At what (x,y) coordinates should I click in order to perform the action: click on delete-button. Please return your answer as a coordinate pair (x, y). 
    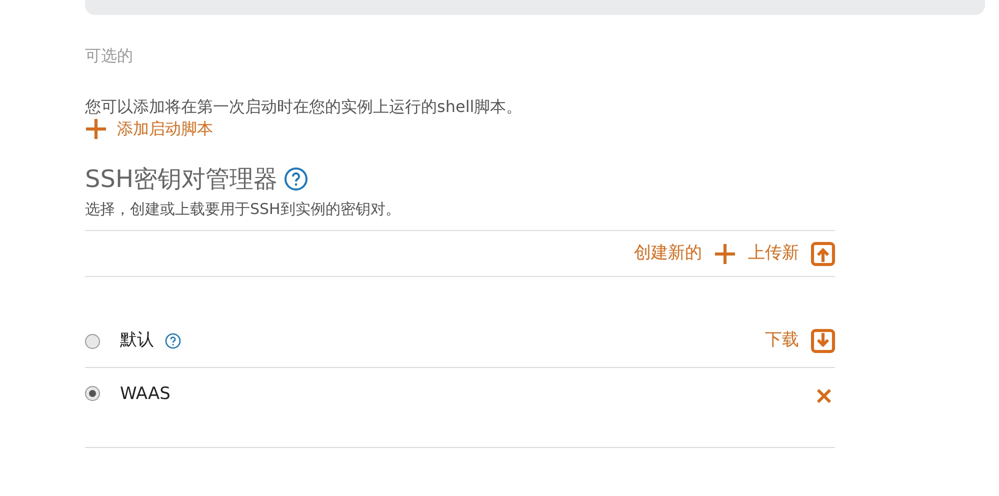
    Looking at the image, I should click on (824, 396).